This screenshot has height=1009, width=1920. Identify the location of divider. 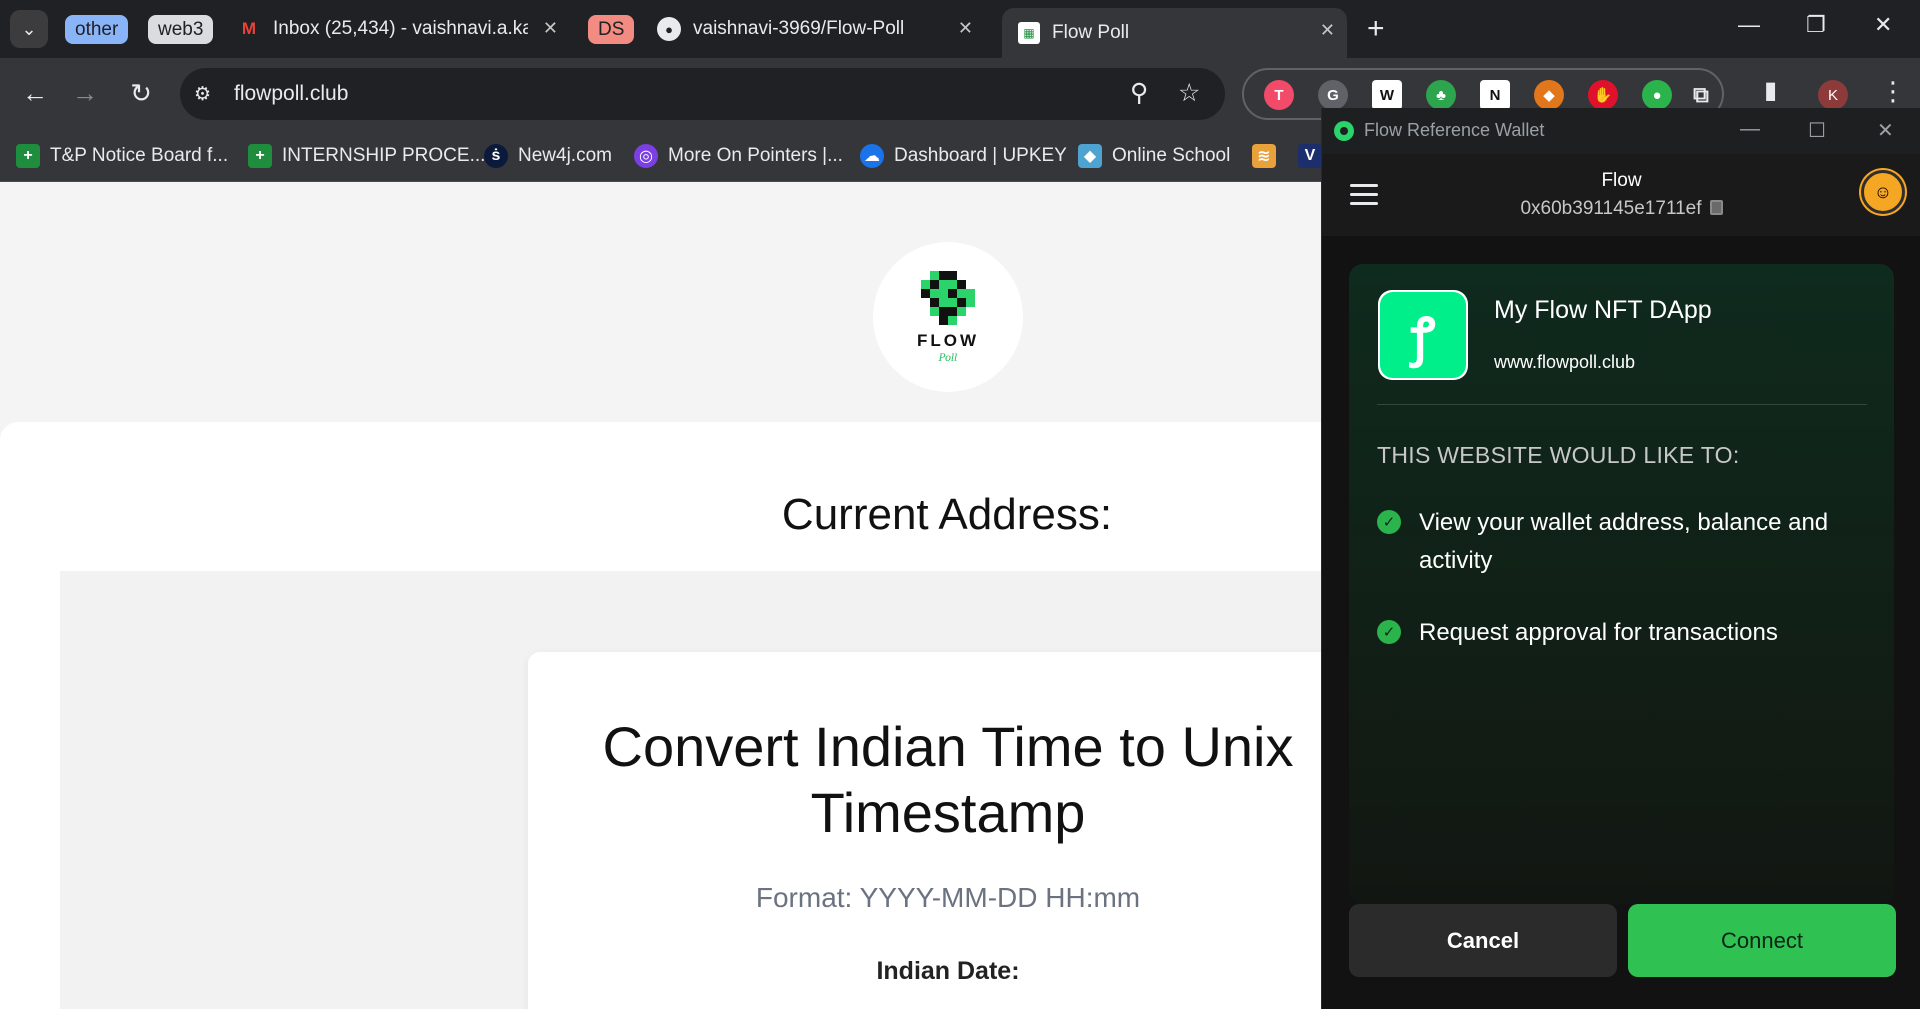
(1622, 404).